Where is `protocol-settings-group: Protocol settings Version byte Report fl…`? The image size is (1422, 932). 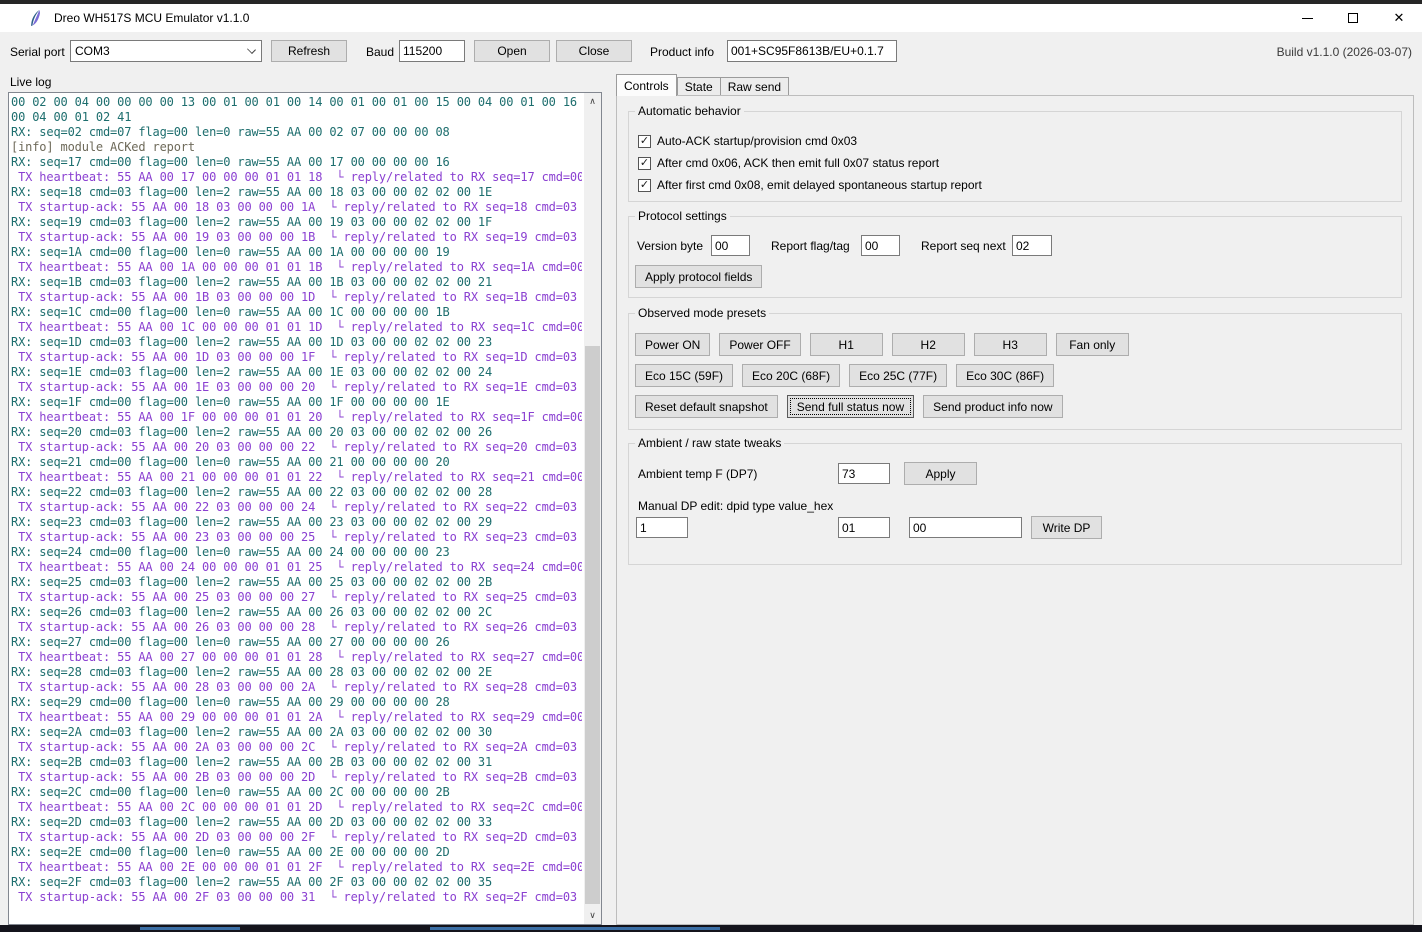 protocol-settings-group: Protocol settings Version byte Report fl… is located at coordinates (1015, 253).